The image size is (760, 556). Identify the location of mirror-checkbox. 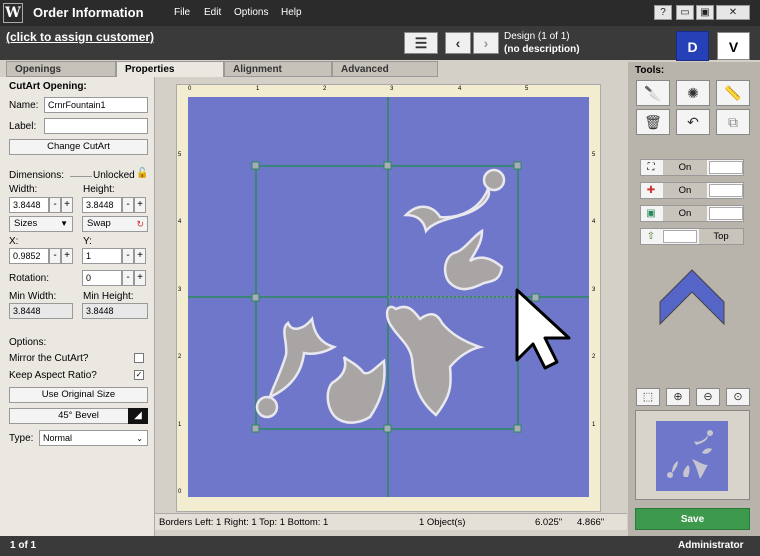
(139, 358).